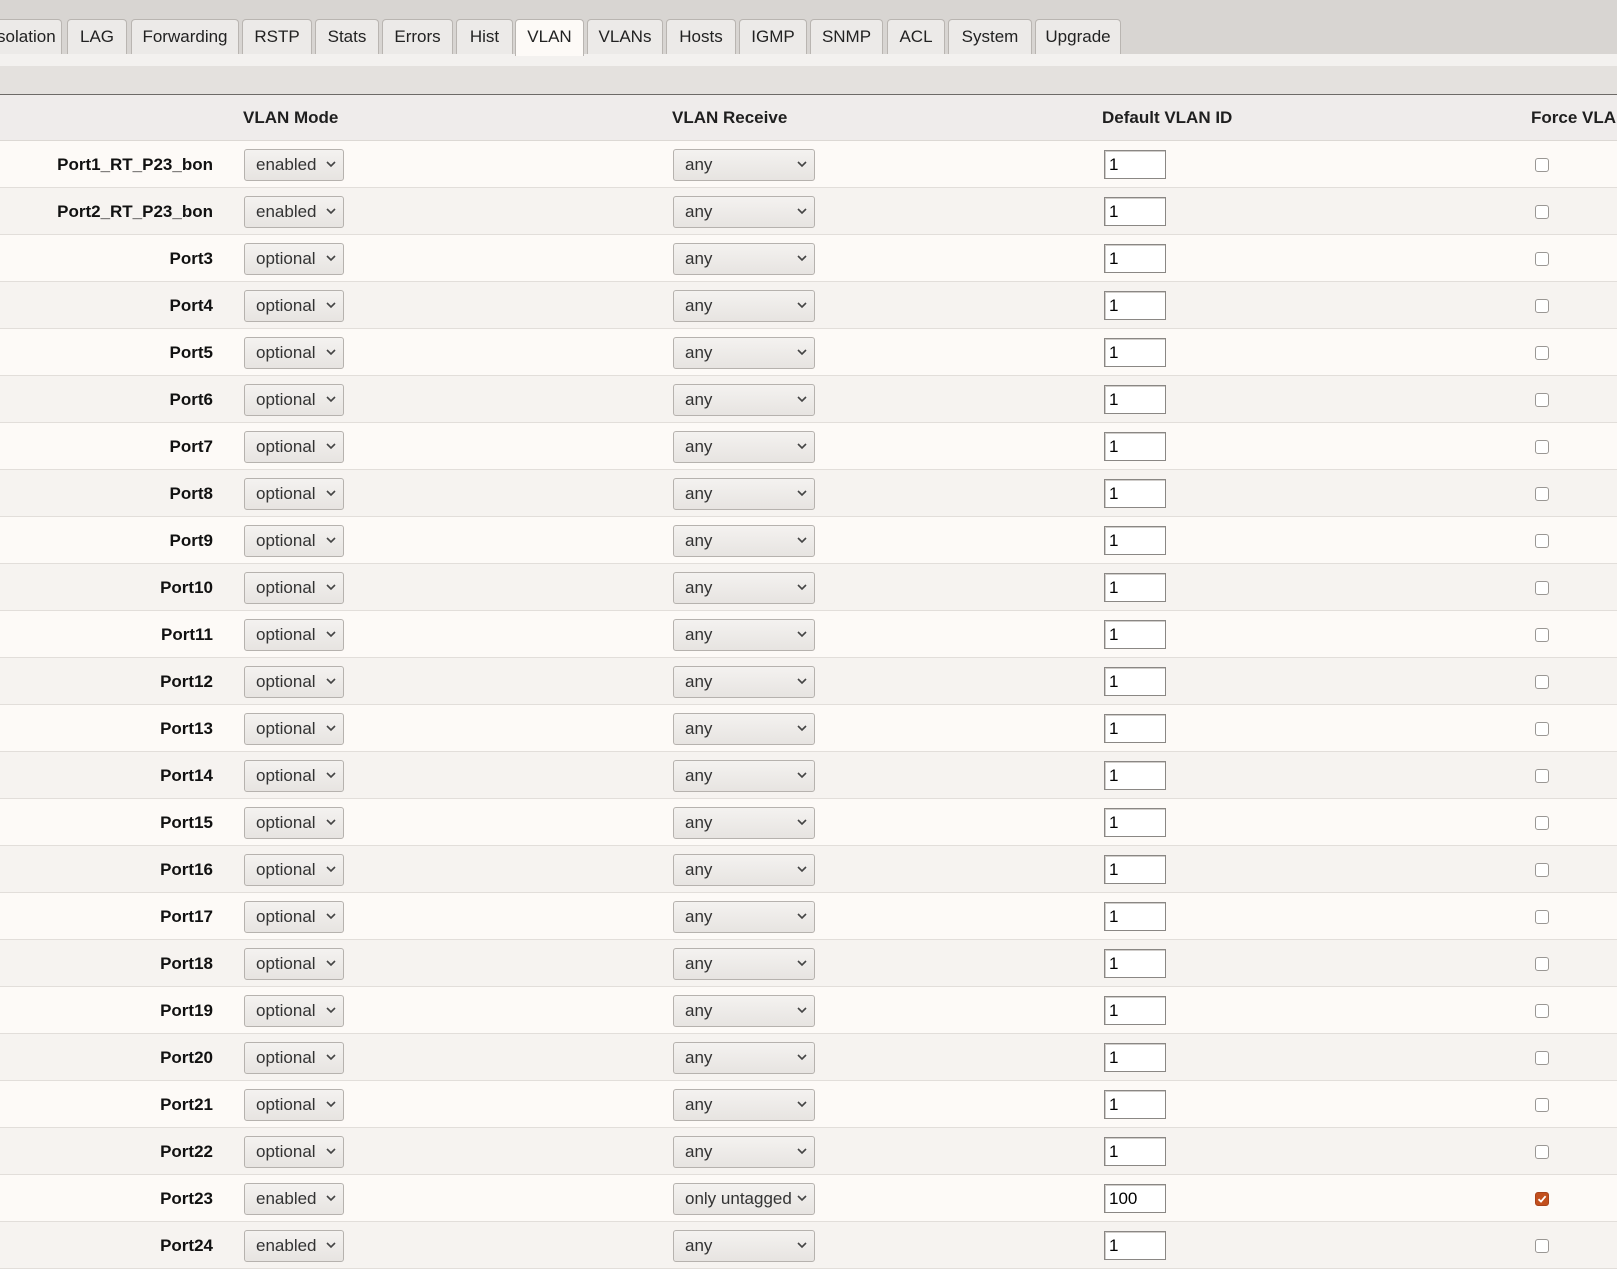 This screenshot has height=1269, width=1617. Describe the element at coordinates (417, 36) in the screenshot. I see `tab-errors: Errors` at that location.